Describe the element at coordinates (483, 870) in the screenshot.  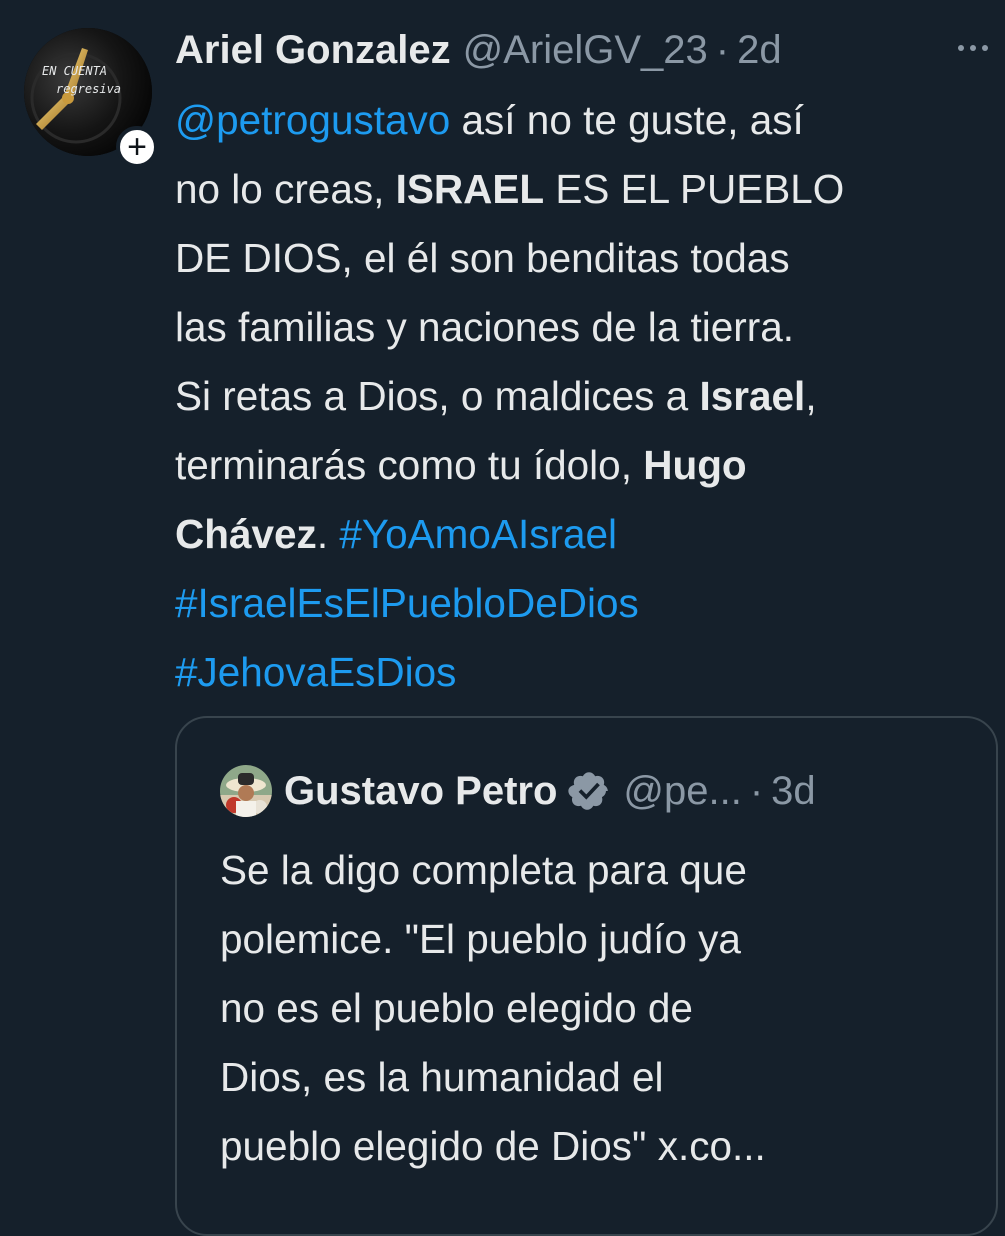
I see `quoted-text-line: Se la digo completa para que` at that location.